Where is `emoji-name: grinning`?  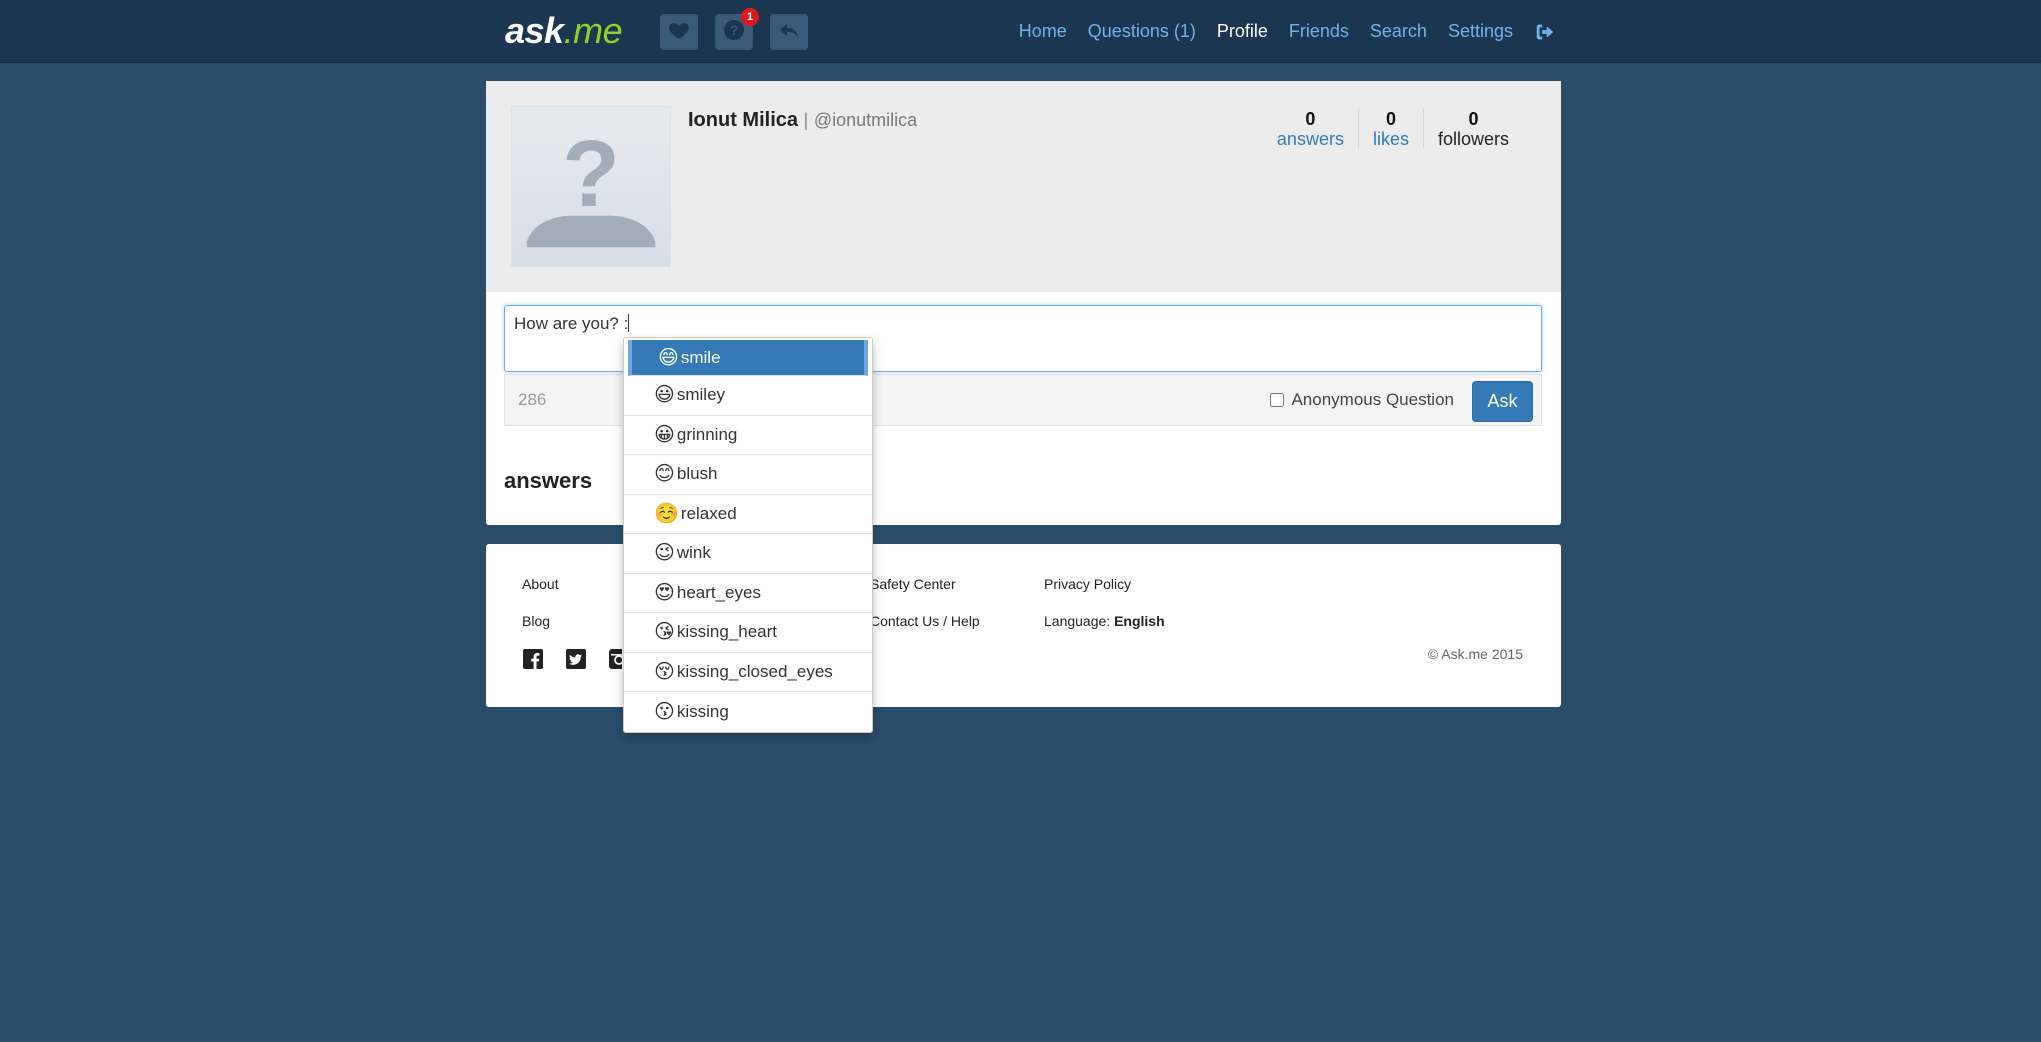 emoji-name: grinning is located at coordinates (707, 434).